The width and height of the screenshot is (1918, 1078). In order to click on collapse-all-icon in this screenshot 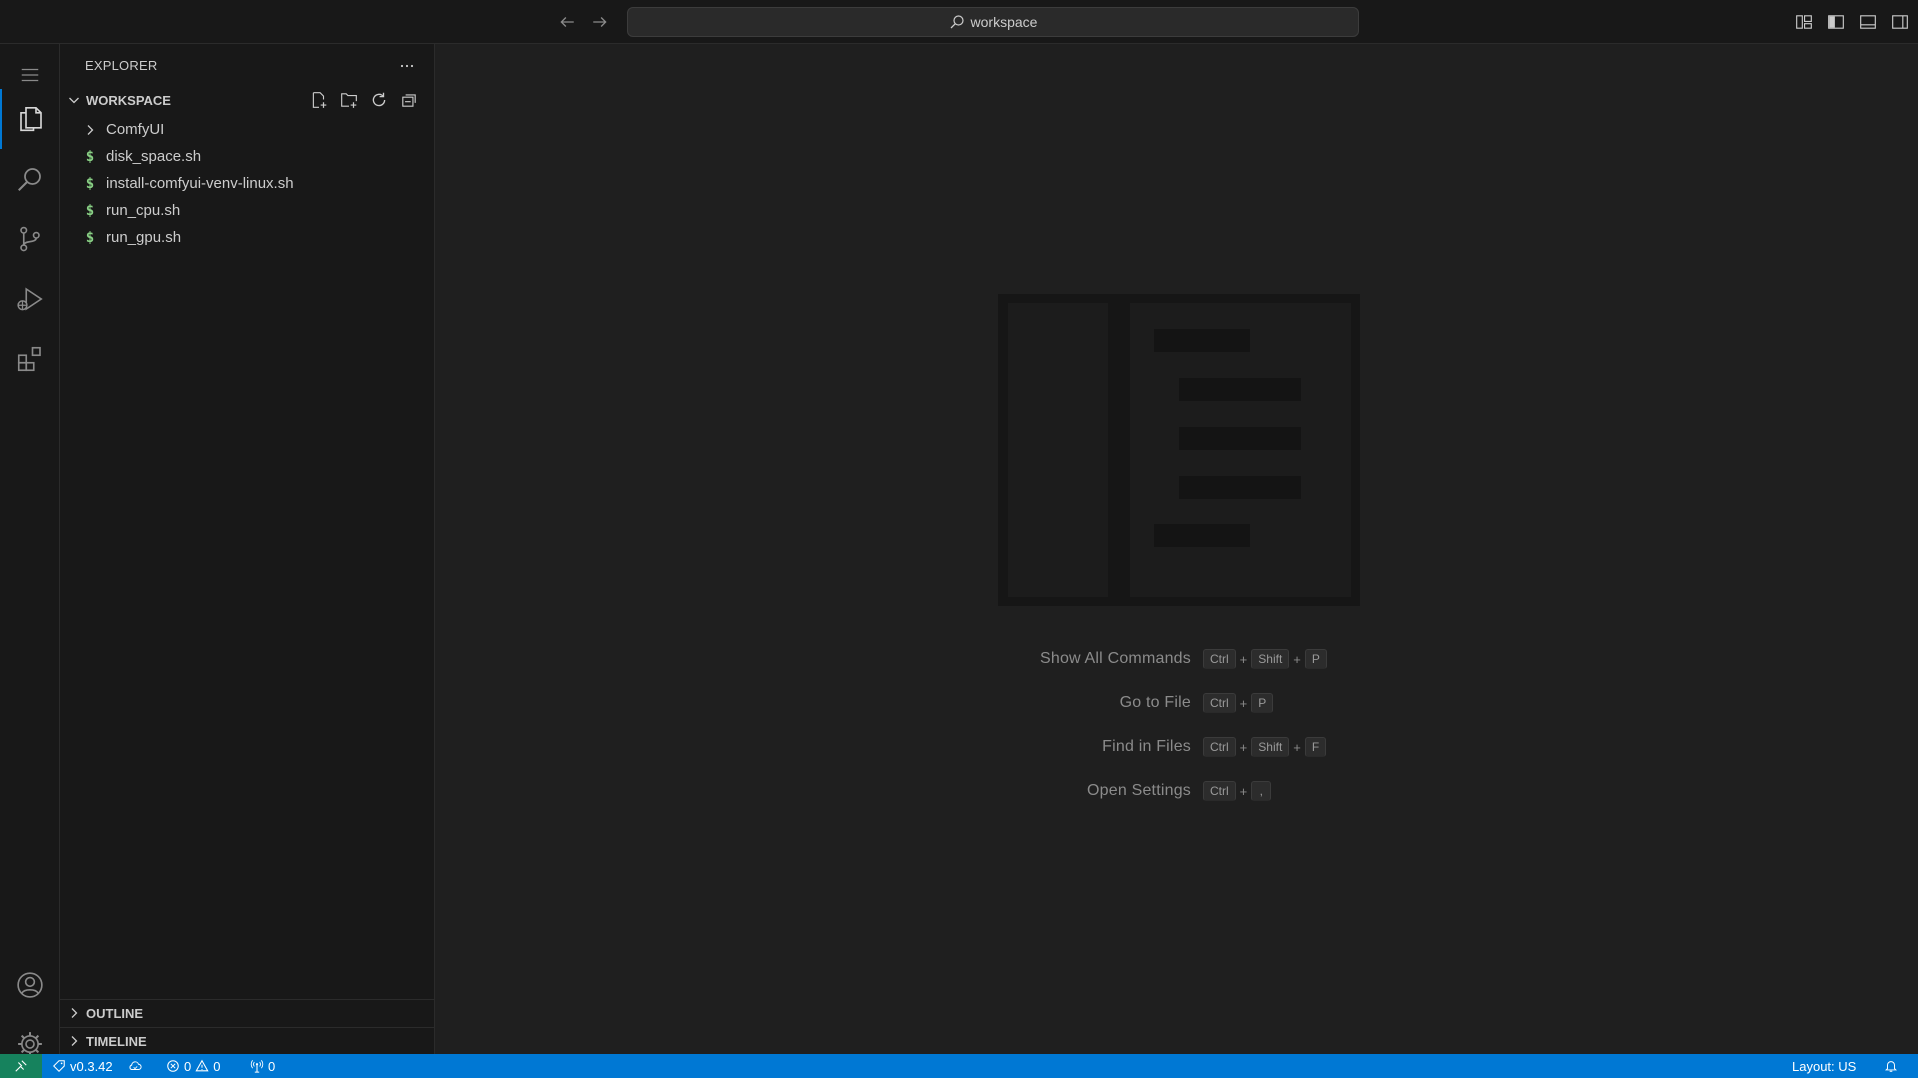, I will do `click(409, 100)`.